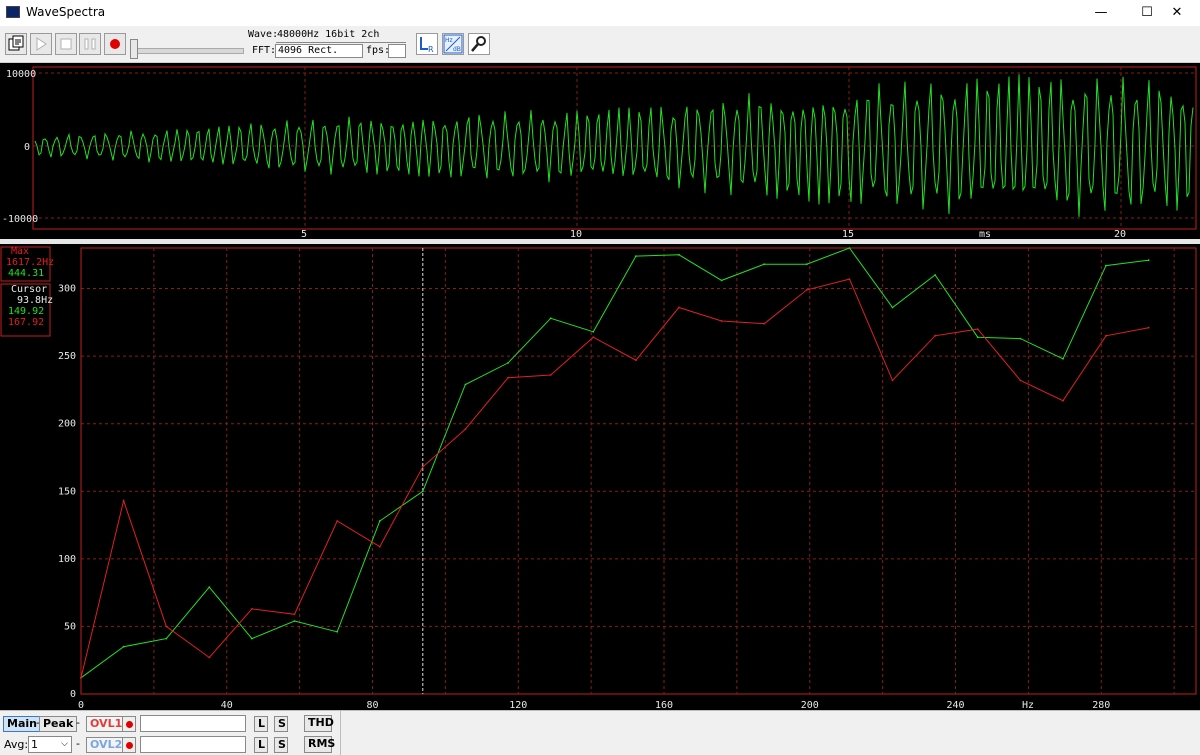 The height and width of the screenshot is (755, 1200). What do you see at coordinates (67, 356) in the screenshot?
I see `spec-ytick: 250` at bounding box center [67, 356].